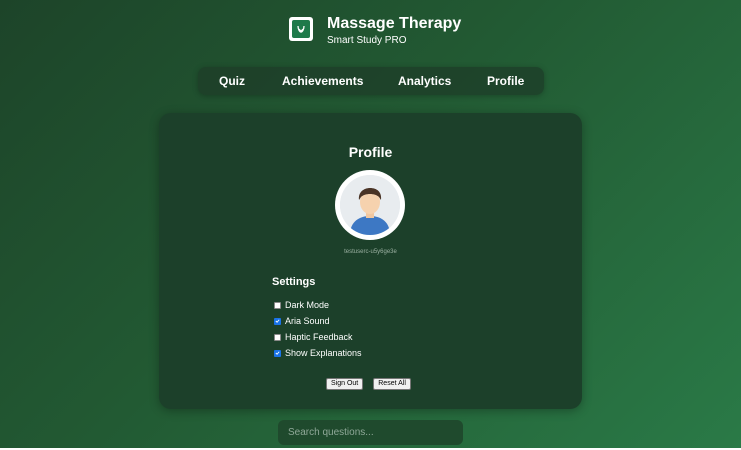  Describe the element at coordinates (323, 353) in the screenshot. I see `setting-label: Show Explanations` at that location.